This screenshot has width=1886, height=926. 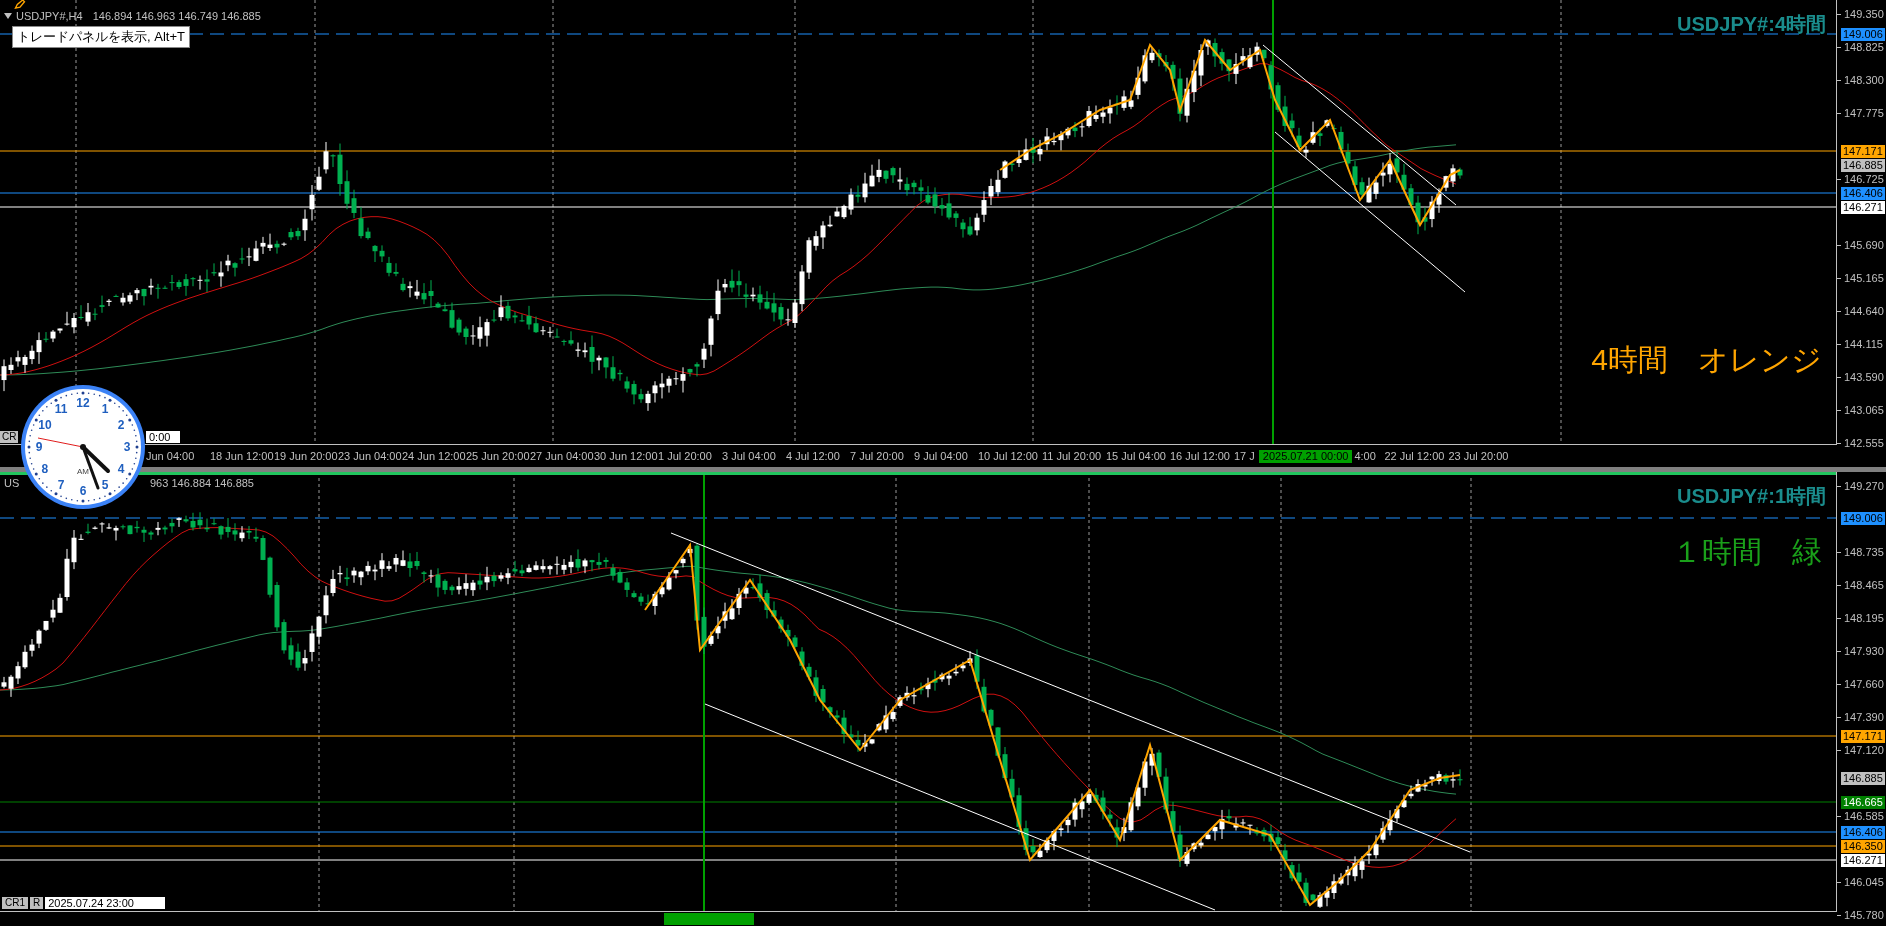 What do you see at coordinates (127, 447) in the screenshot?
I see `clock-numeral: 3` at bounding box center [127, 447].